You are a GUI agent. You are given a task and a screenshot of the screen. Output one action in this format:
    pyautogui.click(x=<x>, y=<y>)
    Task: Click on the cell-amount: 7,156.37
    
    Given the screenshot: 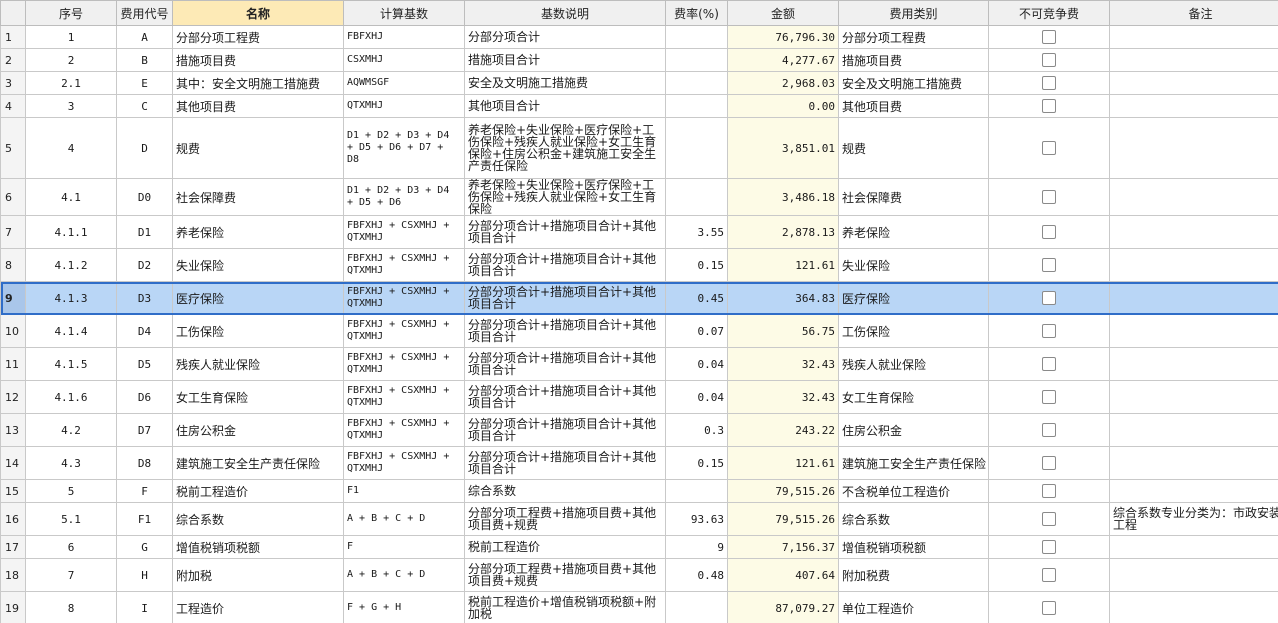 What is the action you would take?
    pyautogui.click(x=783, y=547)
    